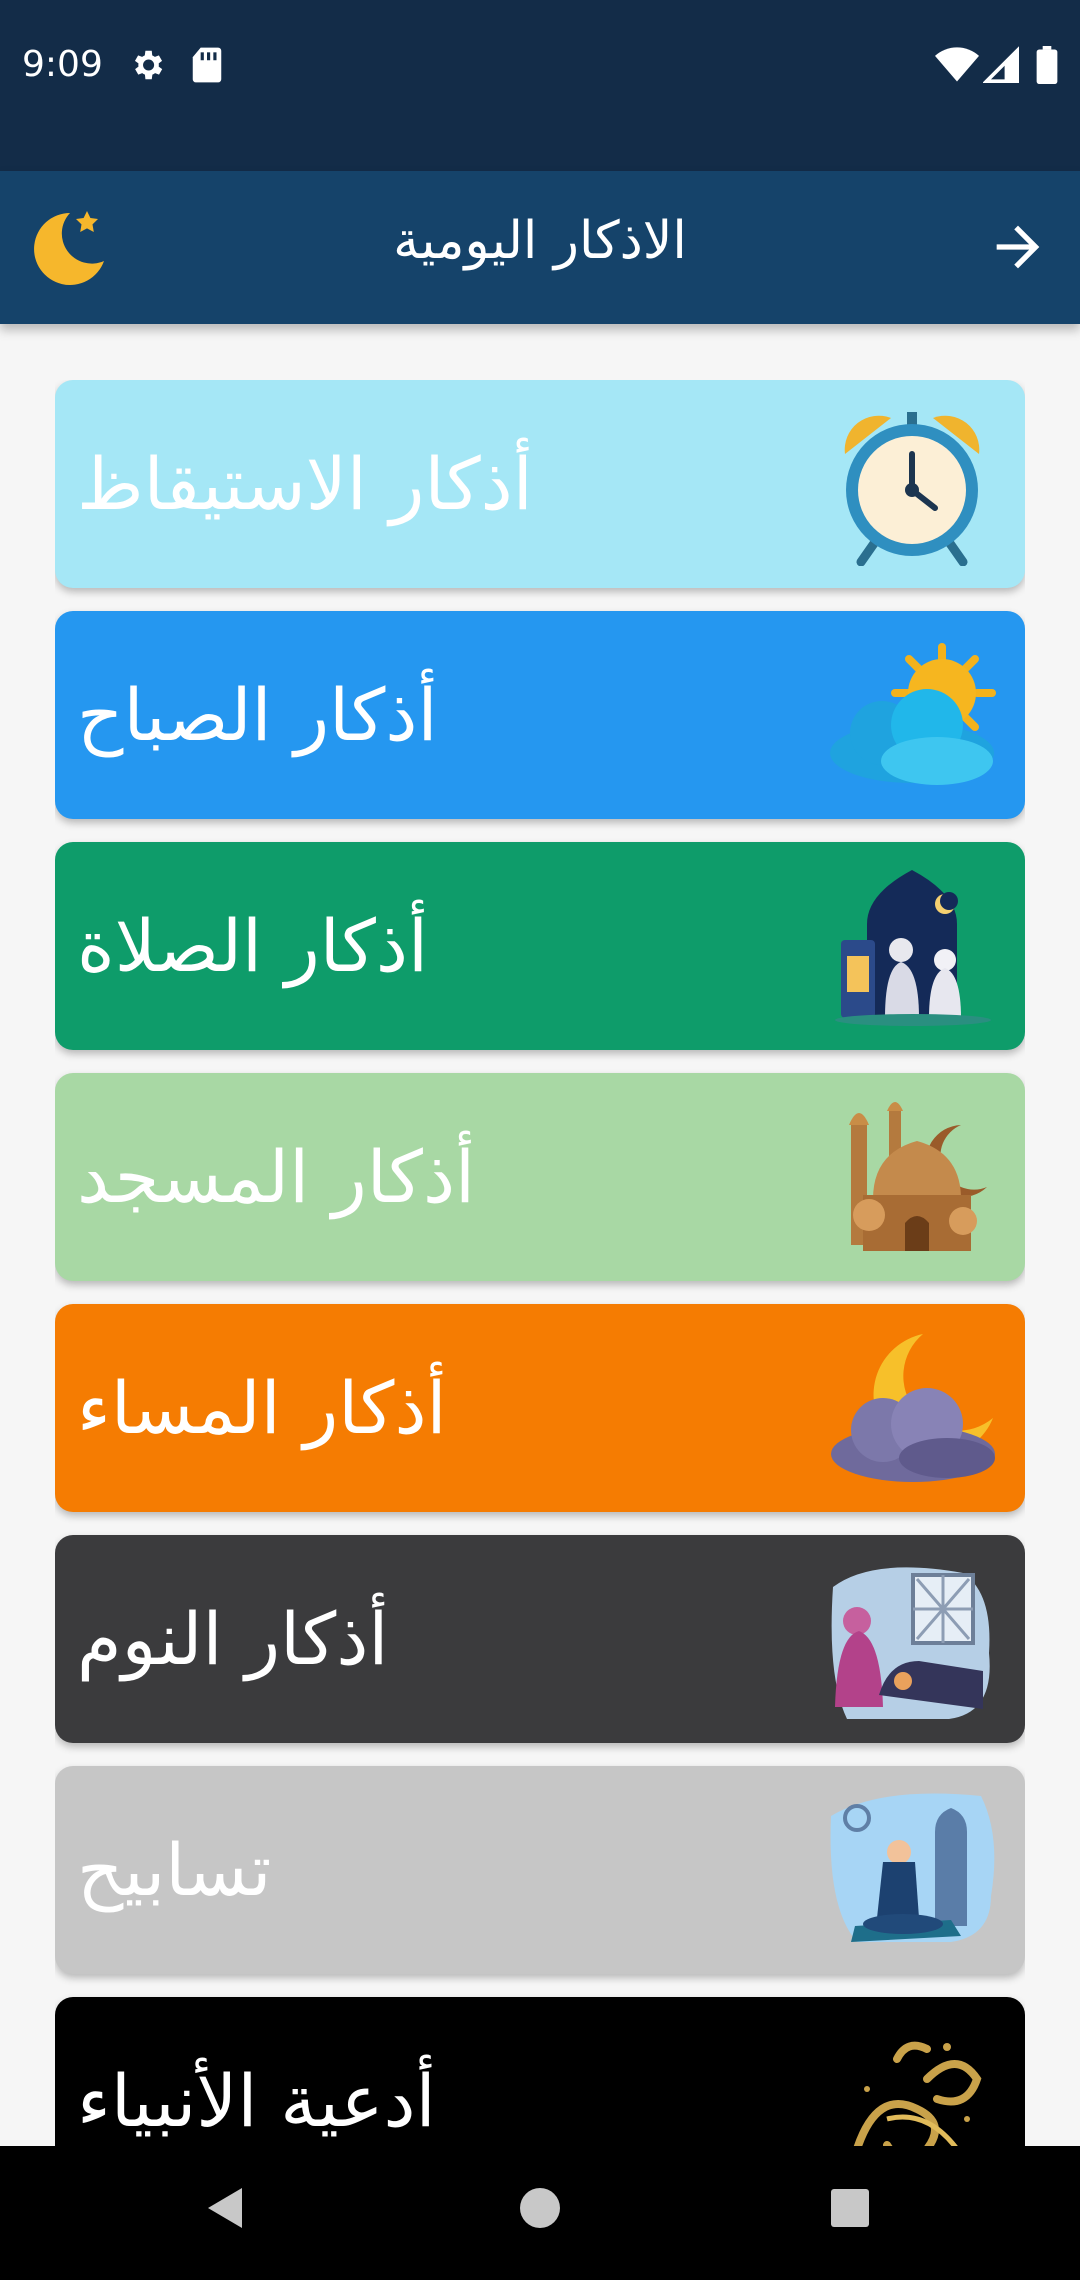 The height and width of the screenshot is (2280, 1080). What do you see at coordinates (540, 946) in the screenshot?
I see `category-card-prayer: أذكار الصلاة` at bounding box center [540, 946].